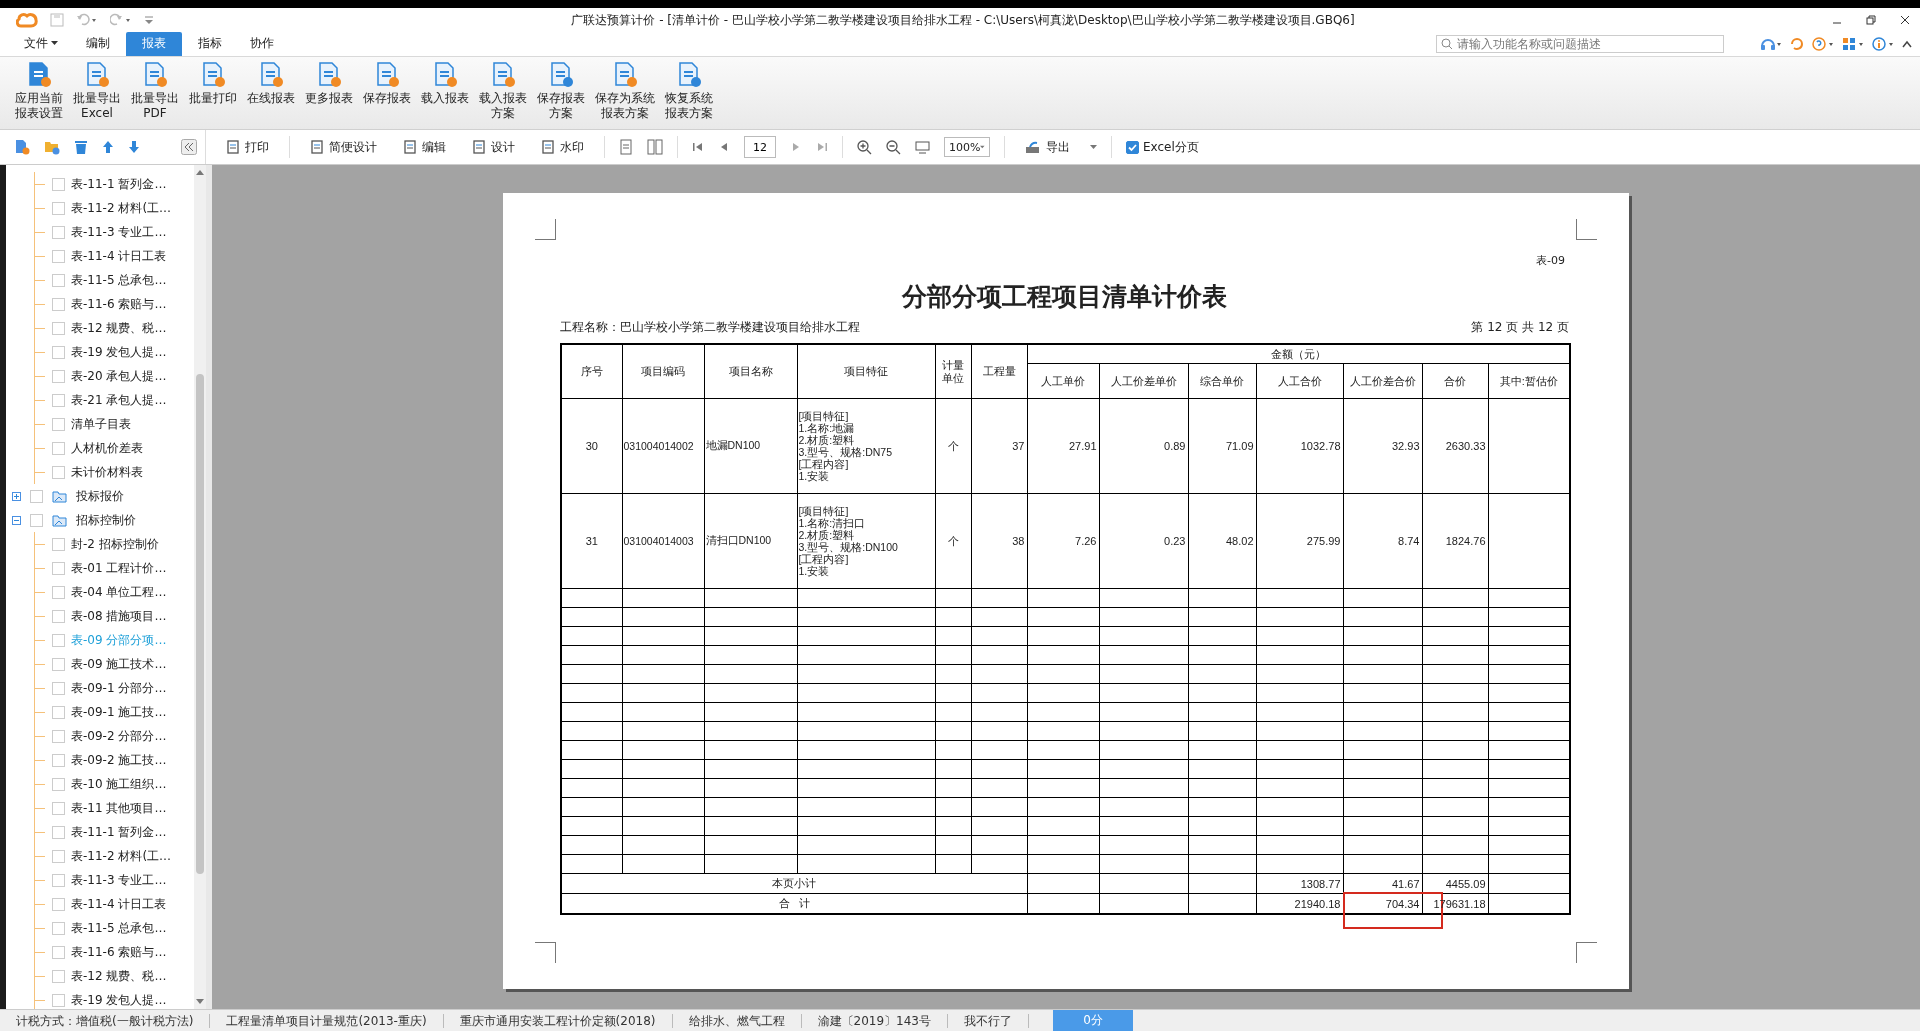 The width and height of the screenshot is (1920, 1031). I want to click on ribbon-button: 保存报表, so click(387, 81).